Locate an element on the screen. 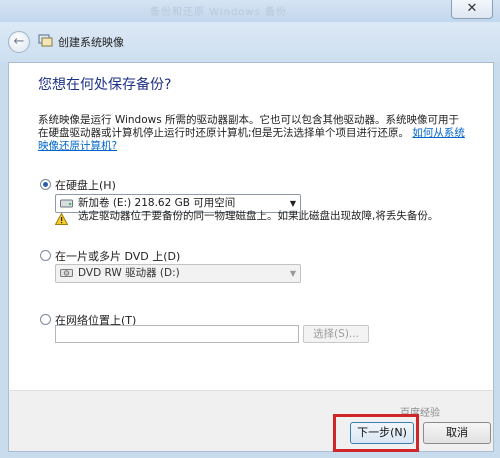 The height and width of the screenshot is (458, 500). dvd-label: 在一片或多片 DVD 上(D) is located at coordinates (117, 256).